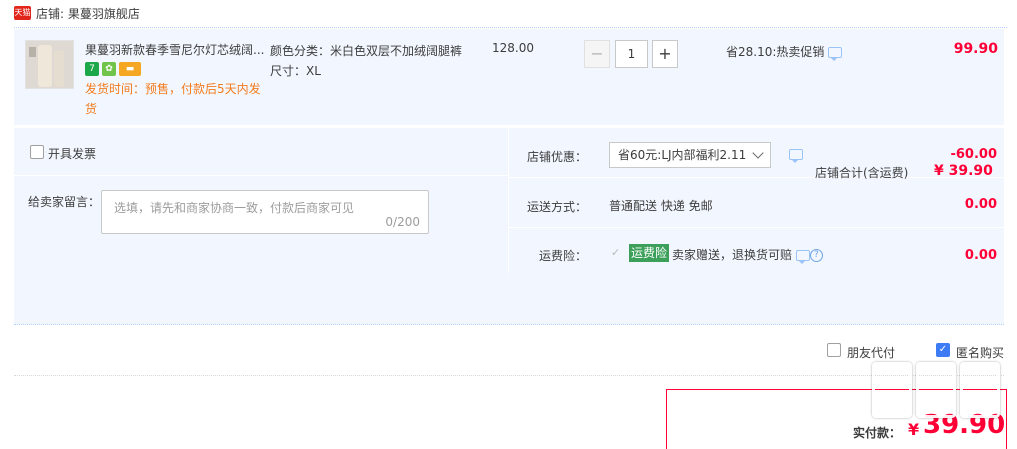  What do you see at coordinates (796, 156) in the screenshot?
I see `discount-comment-icon` at bounding box center [796, 156].